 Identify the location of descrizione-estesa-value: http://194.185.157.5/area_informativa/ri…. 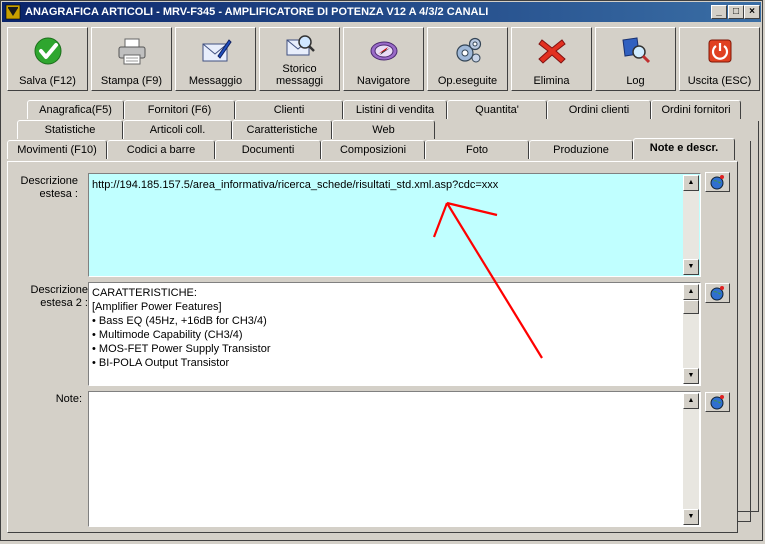
(295, 185).